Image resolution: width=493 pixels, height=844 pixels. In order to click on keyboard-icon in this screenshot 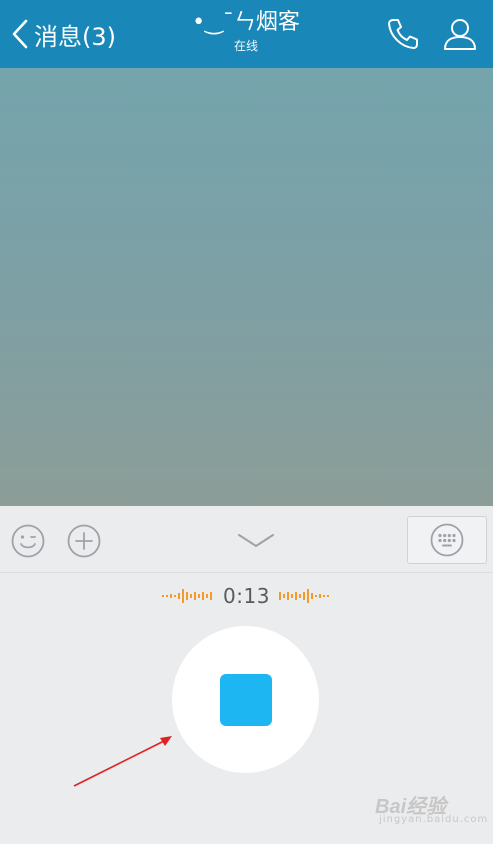, I will do `click(447, 540)`.